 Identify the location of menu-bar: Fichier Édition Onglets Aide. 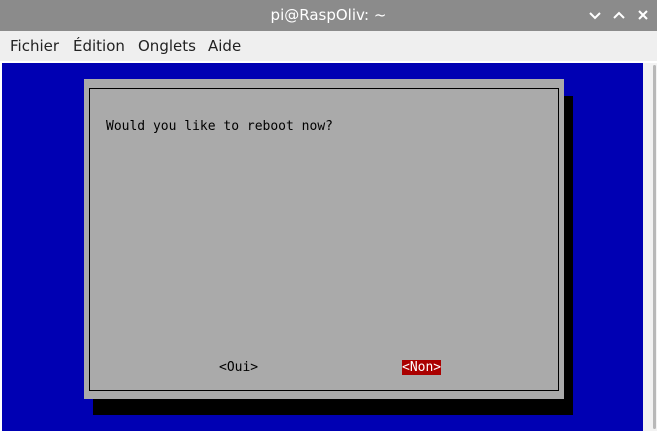
(328, 46).